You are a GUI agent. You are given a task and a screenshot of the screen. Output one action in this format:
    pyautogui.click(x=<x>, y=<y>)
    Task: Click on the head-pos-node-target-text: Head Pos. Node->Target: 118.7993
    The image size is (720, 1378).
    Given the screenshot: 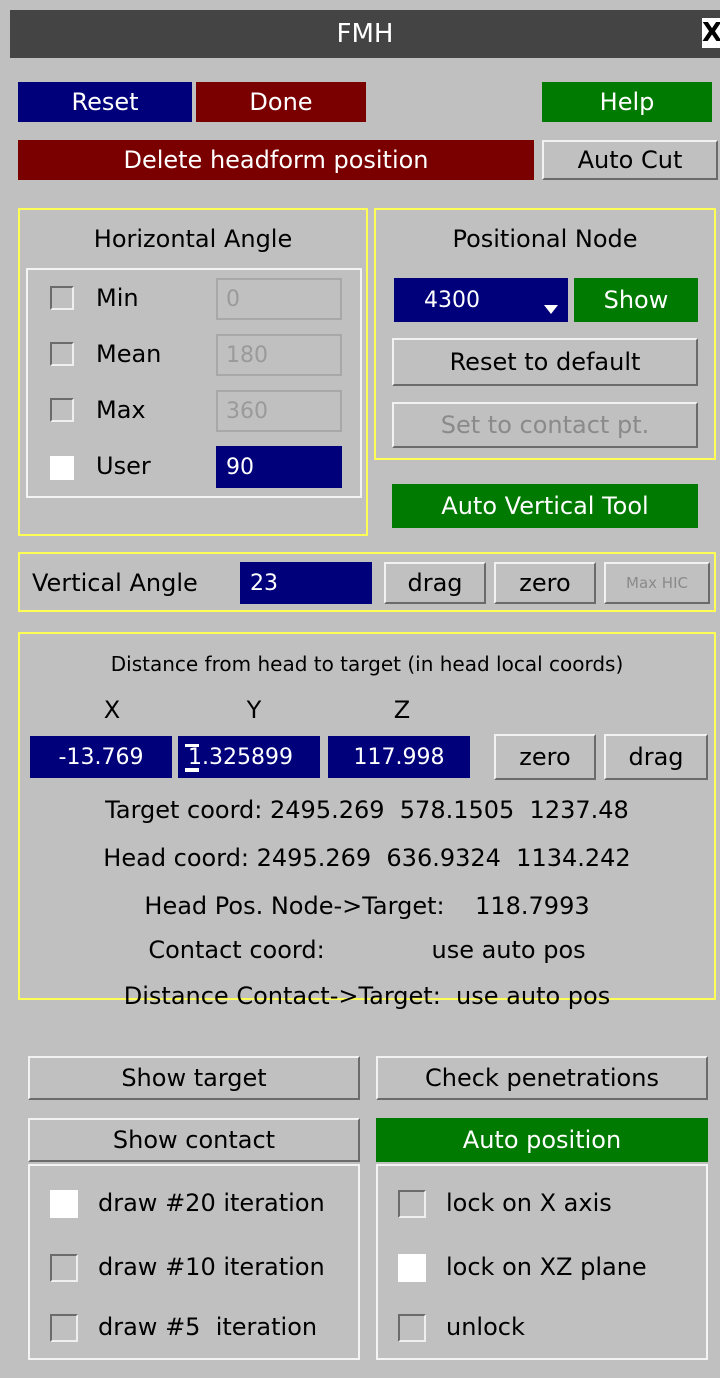 What is the action you would take?
    pyautogui.click(x=367, y=906)
    